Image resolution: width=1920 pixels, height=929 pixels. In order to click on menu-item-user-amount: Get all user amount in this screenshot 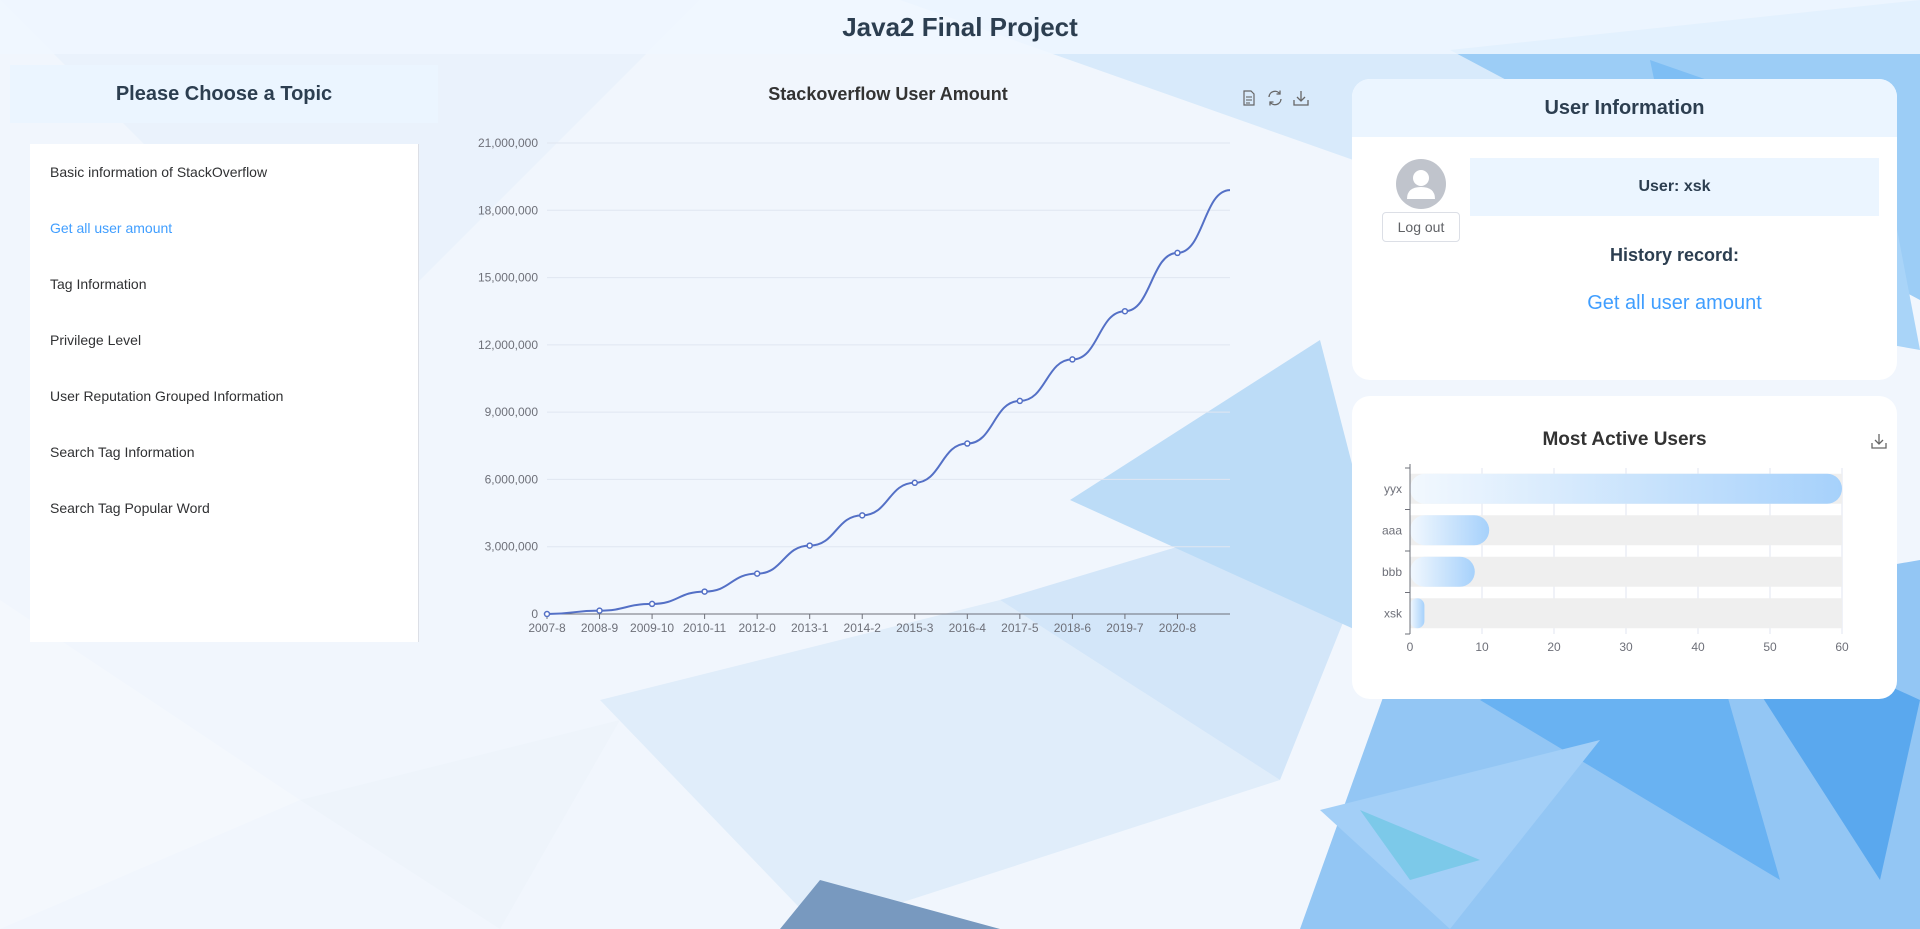, I will do `click(224, 228)`.